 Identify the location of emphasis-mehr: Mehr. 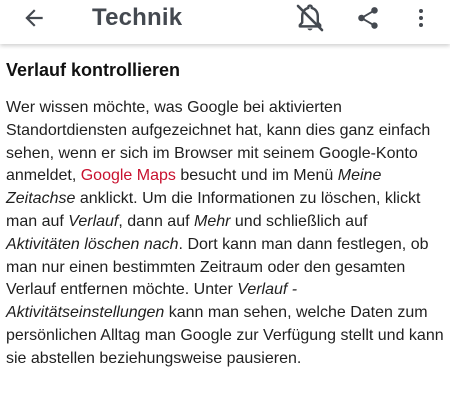
(212, 221).